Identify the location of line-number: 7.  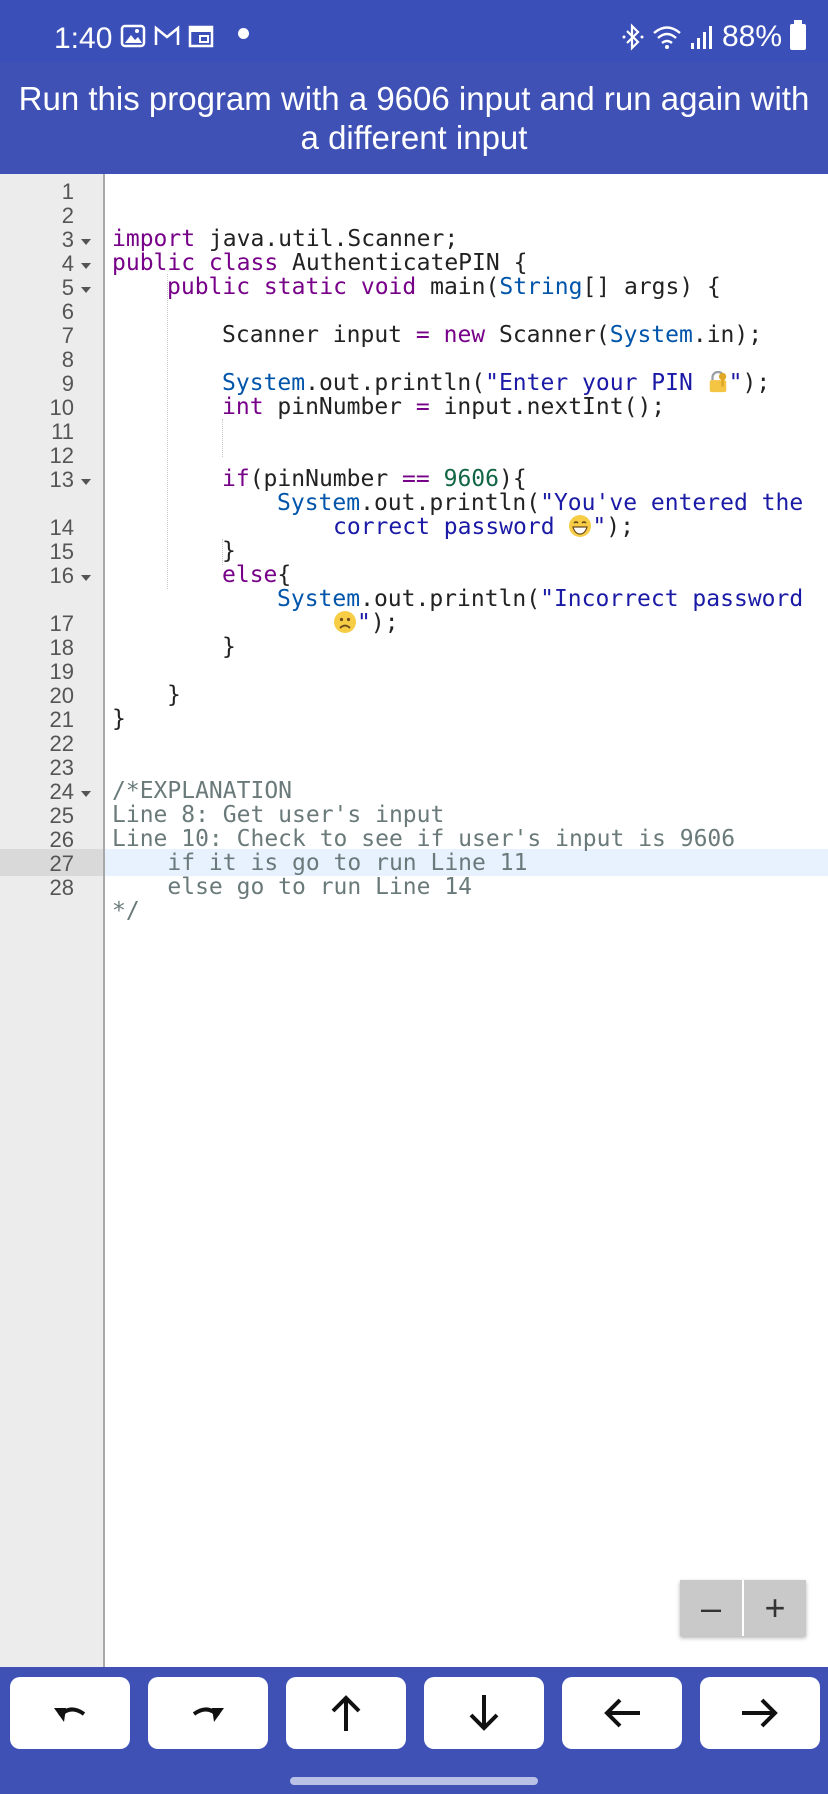
(67, 335).